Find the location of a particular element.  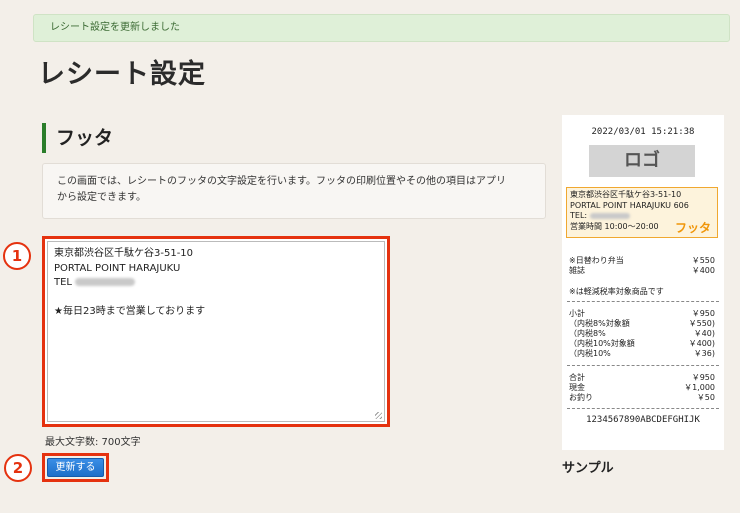

section-title: フッタ is located at coordinates (77, 138).